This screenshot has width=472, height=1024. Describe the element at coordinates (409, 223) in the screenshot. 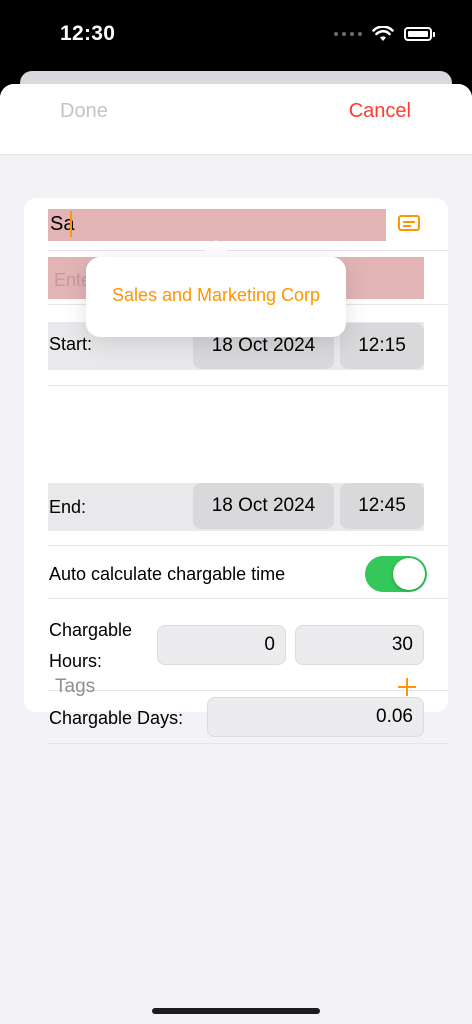

I see `contact-card-icon` at that location.